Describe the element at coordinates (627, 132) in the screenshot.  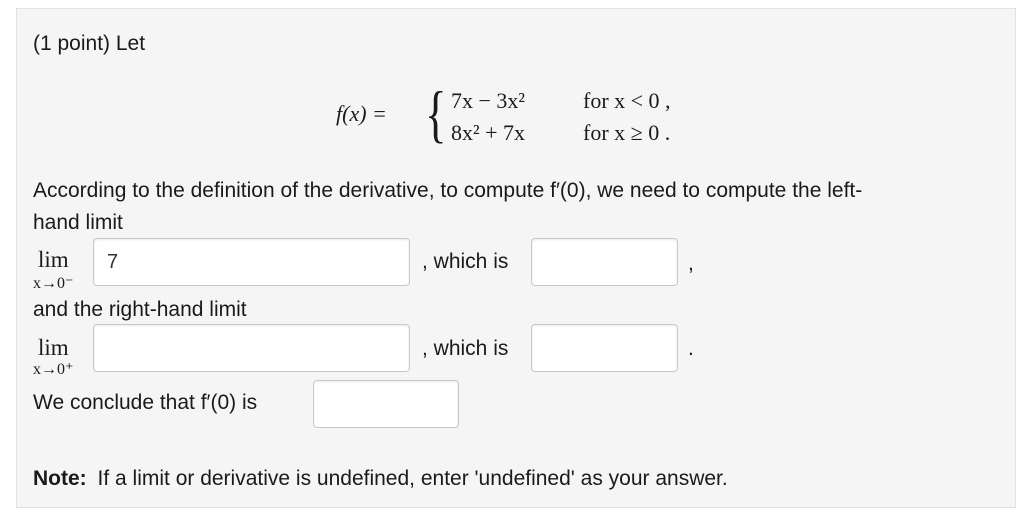
I see `case2-condition: for x ≥ 0 .` at that location.